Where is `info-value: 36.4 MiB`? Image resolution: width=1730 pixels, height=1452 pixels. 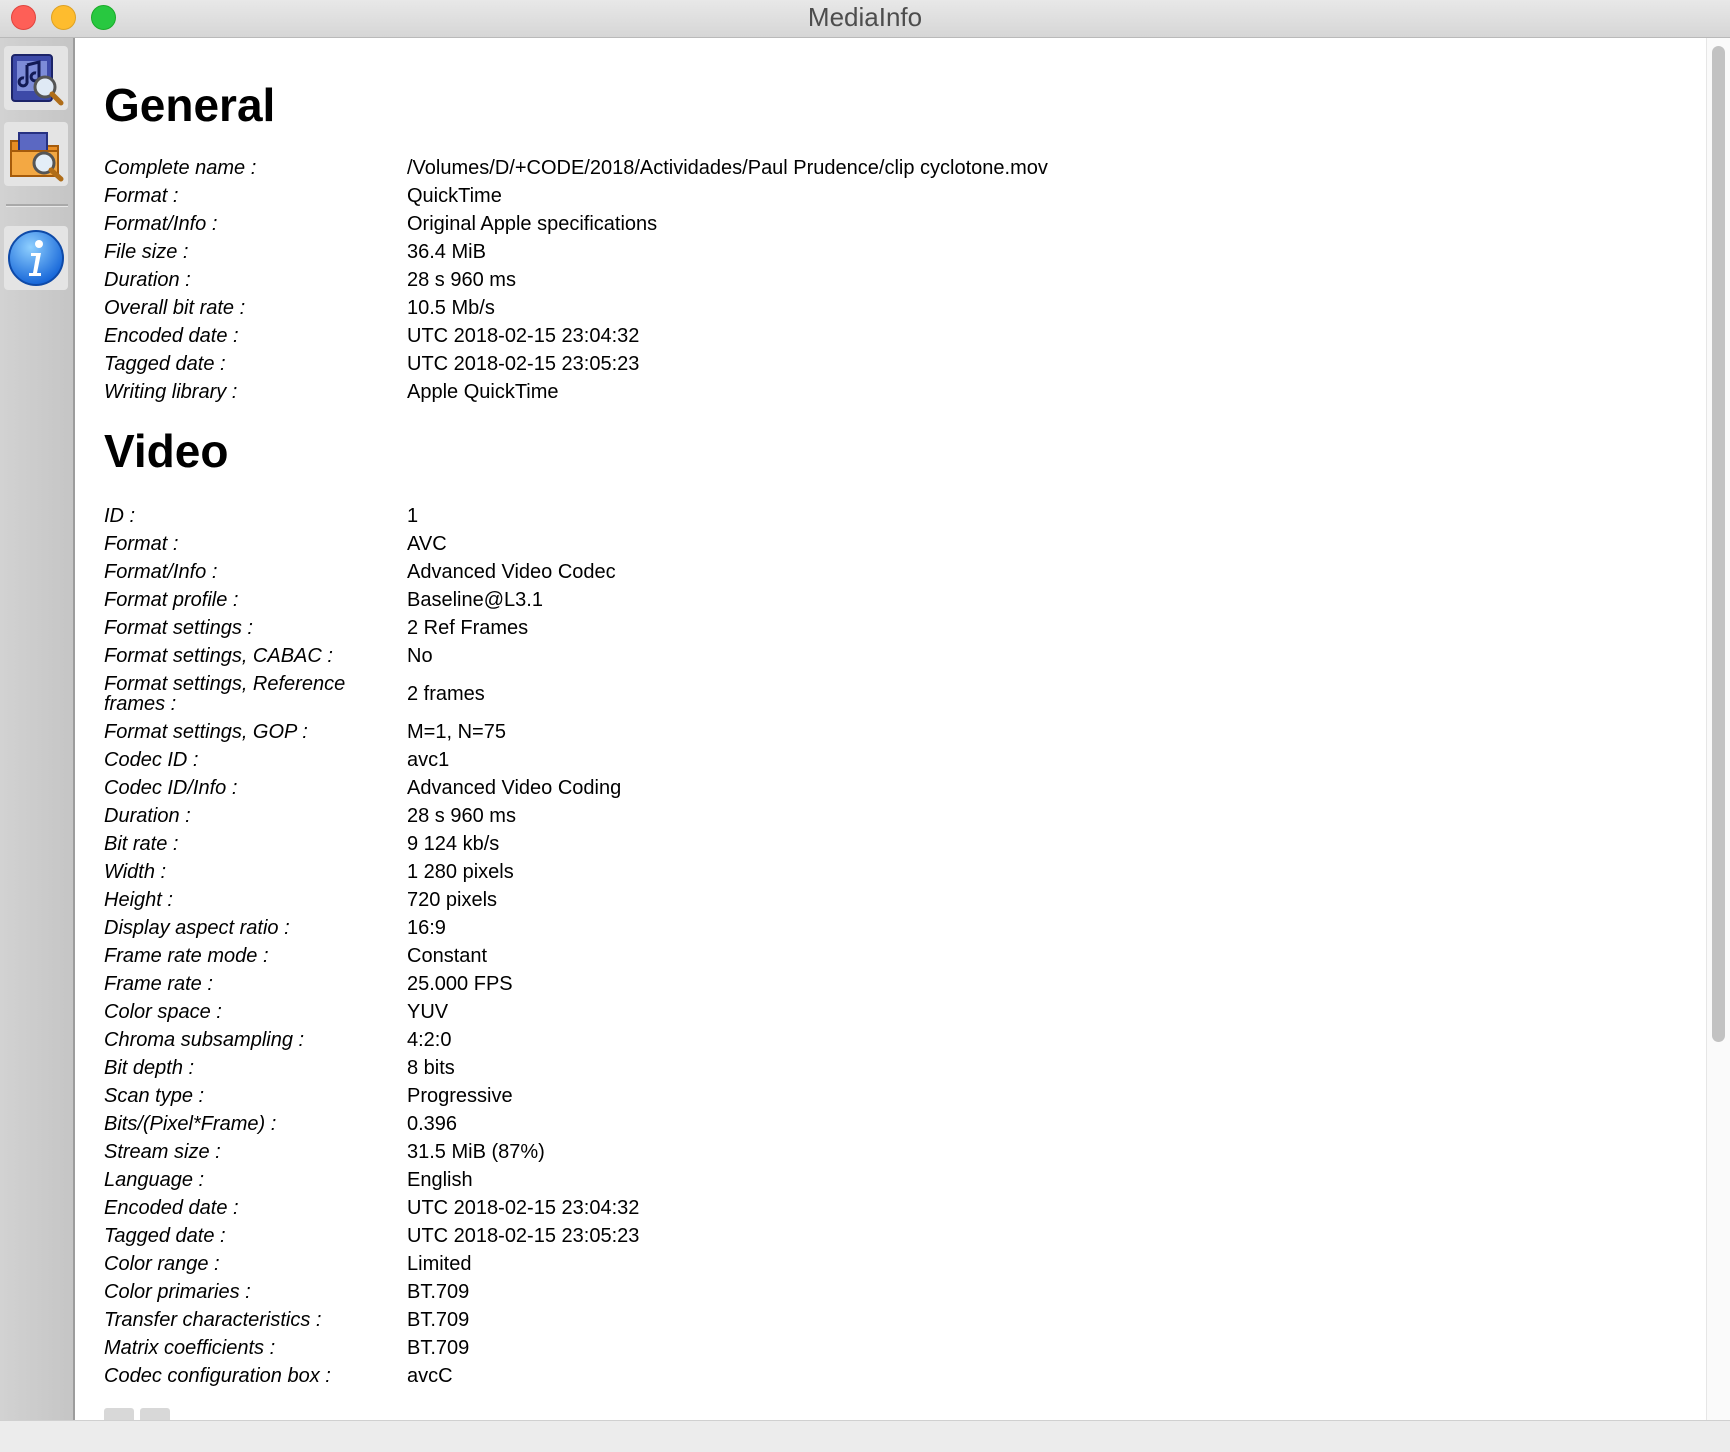
info-value: 36.4 MiB is located at coordinates (446, 252).